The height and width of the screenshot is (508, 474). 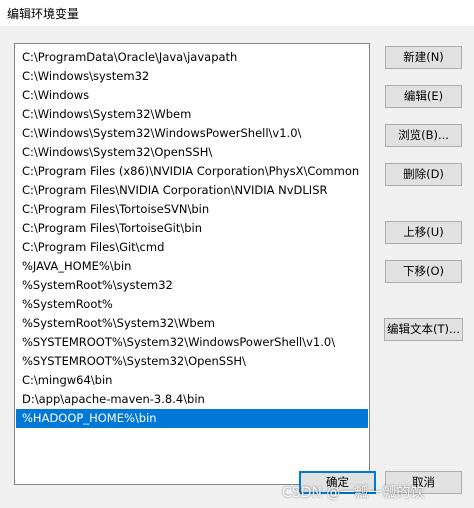 I want to click on path-list-item: C:\Windows\System32\OpenSSH\, so click(x=192, y=152).